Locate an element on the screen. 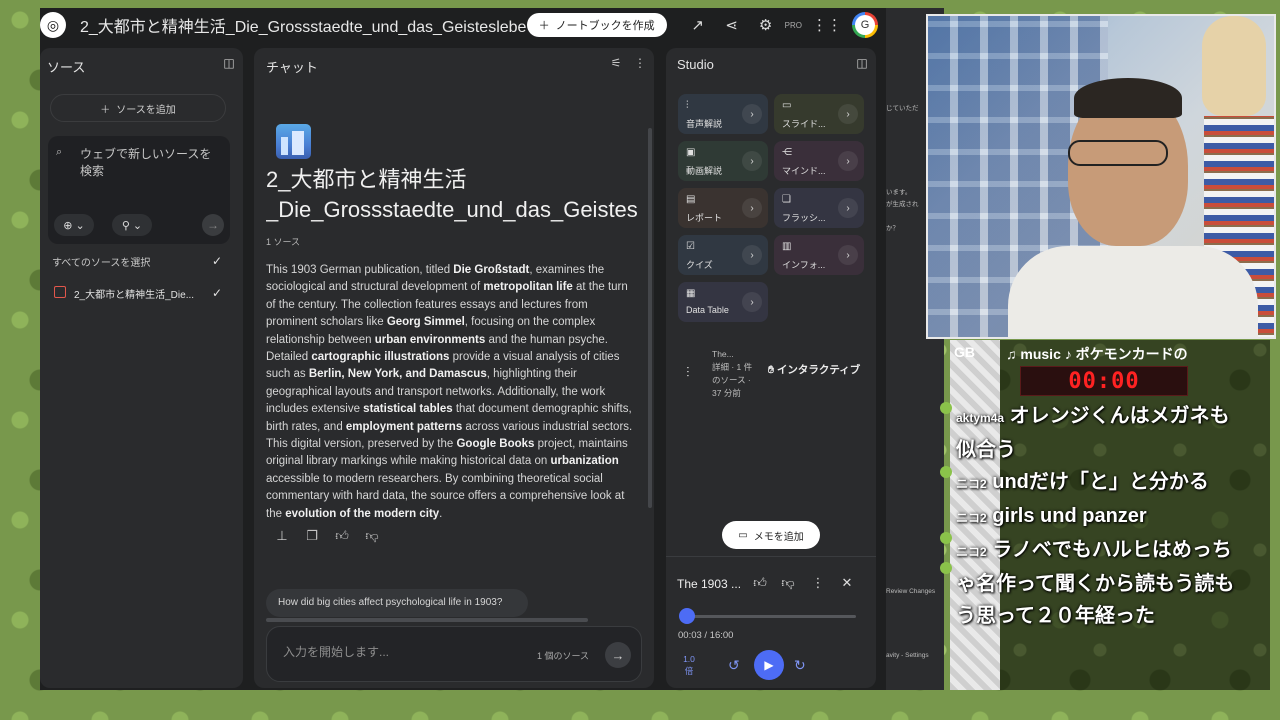 The width and height of the screenshot is (1280, 720). plus-icon: ＋ is located at coordinates (544, 26).